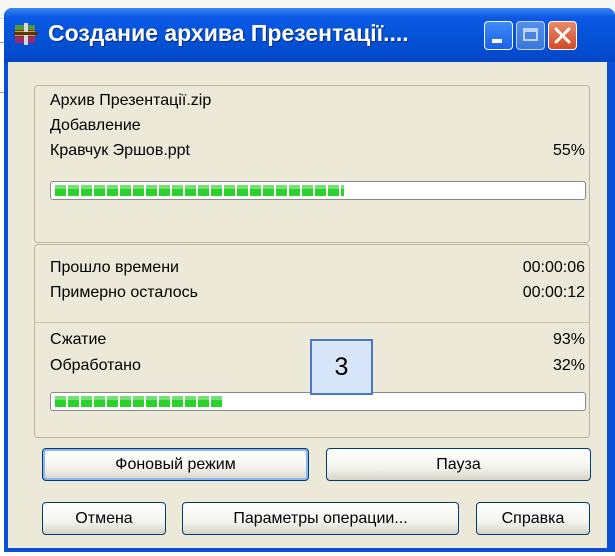  What do you see at coordinates (458, 464) in the screenshot?
I see `pause-button: Пауза` at bounding box center [458, 464].